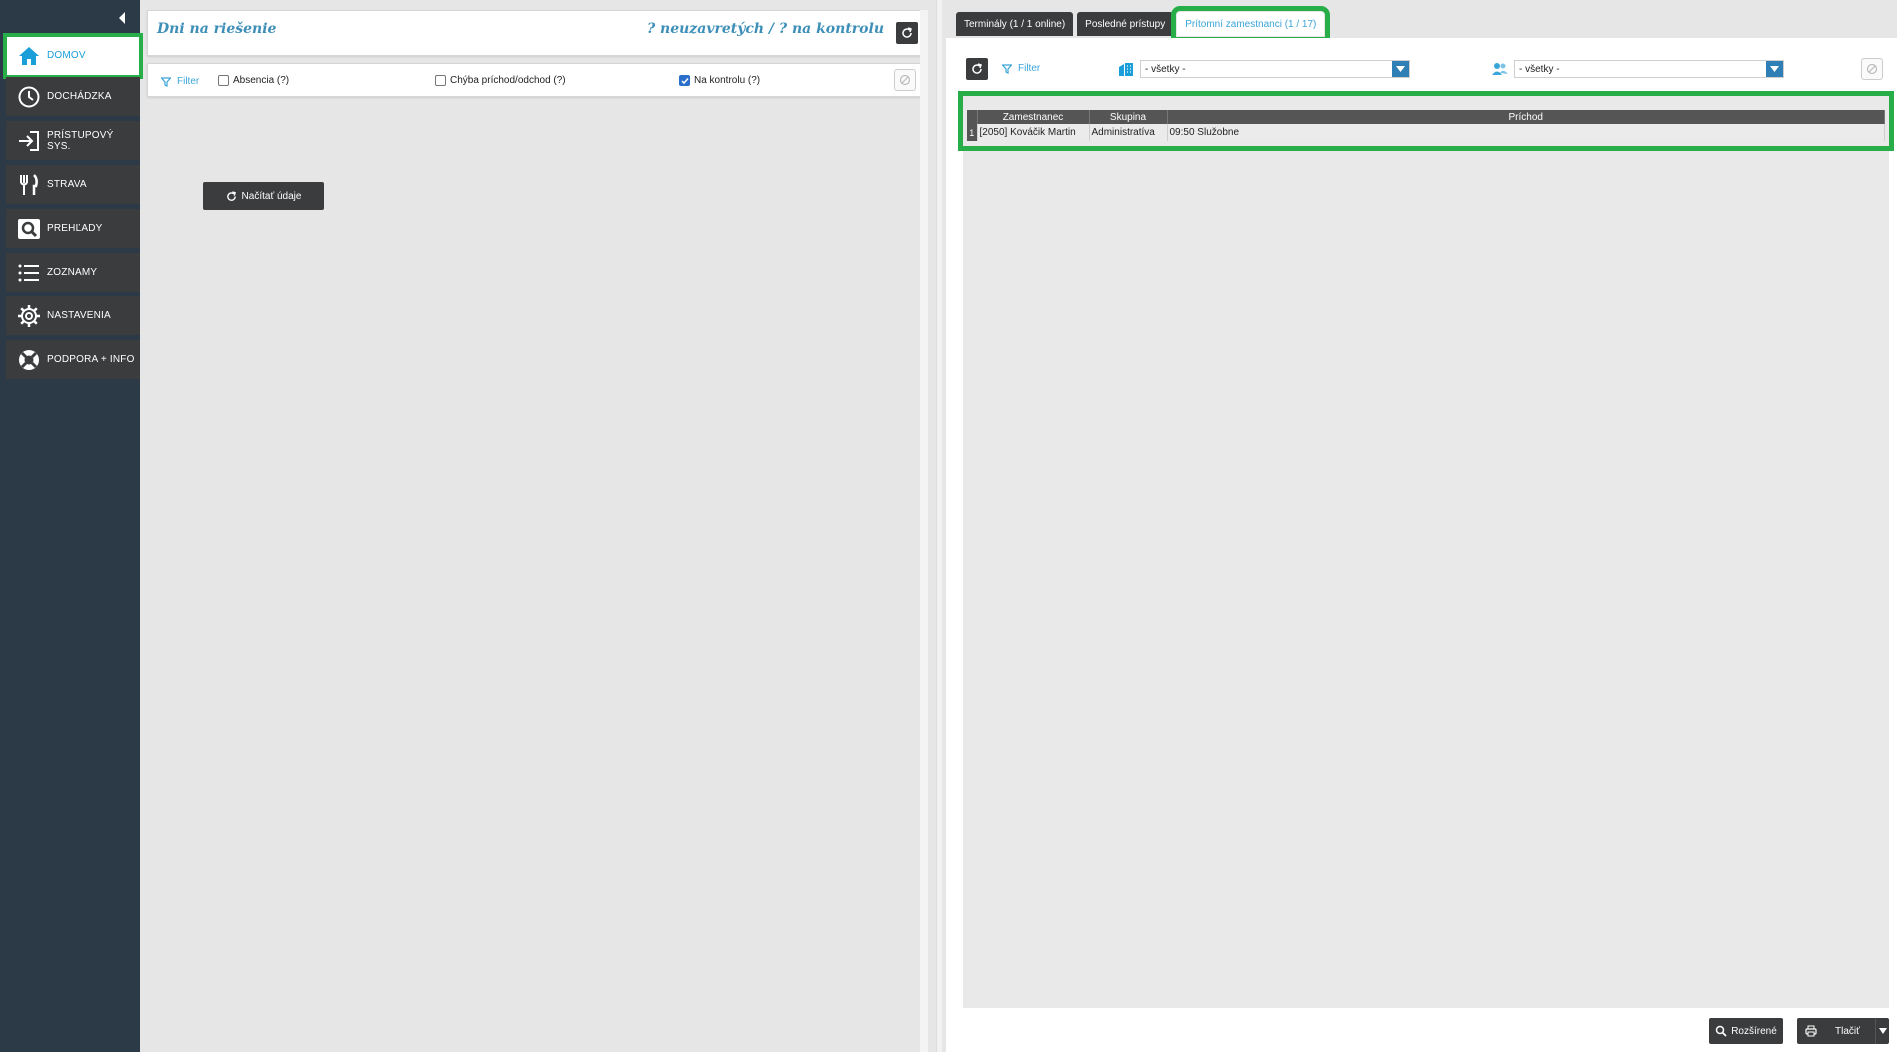  I want to click on nav-label: STRAVA, so click(67, 184).